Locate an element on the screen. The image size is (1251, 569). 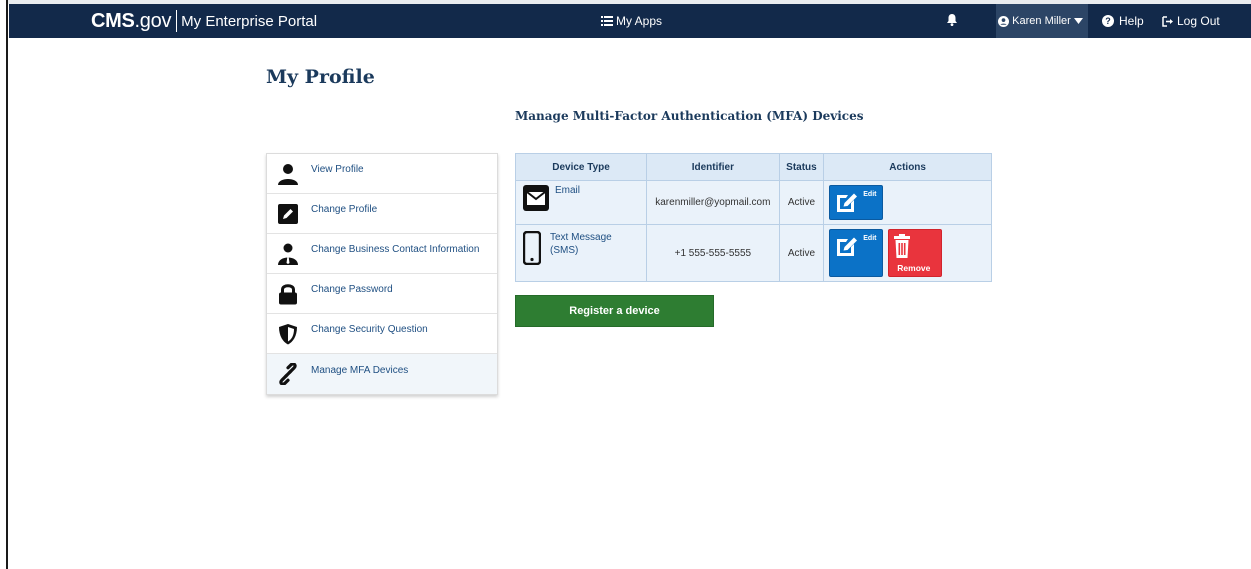
my-apps-link: My Apps is located at coordinates (631, 21).